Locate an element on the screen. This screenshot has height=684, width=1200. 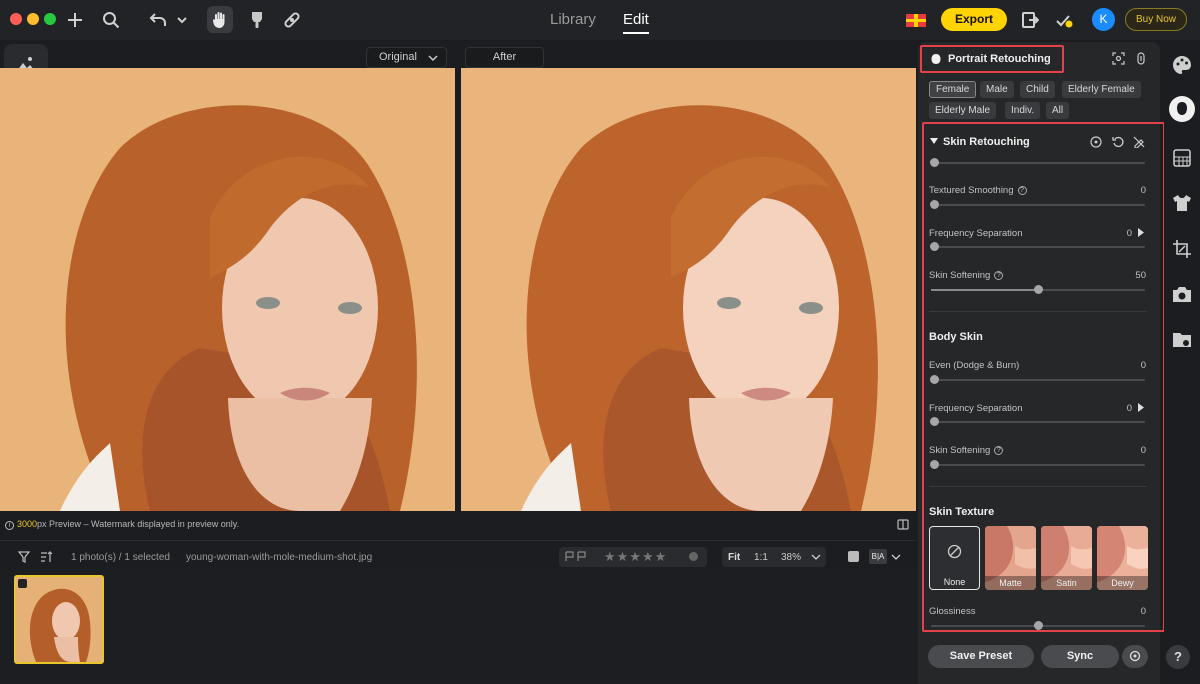
filter-chip-child: Child is located at coordinates (1037, 89).